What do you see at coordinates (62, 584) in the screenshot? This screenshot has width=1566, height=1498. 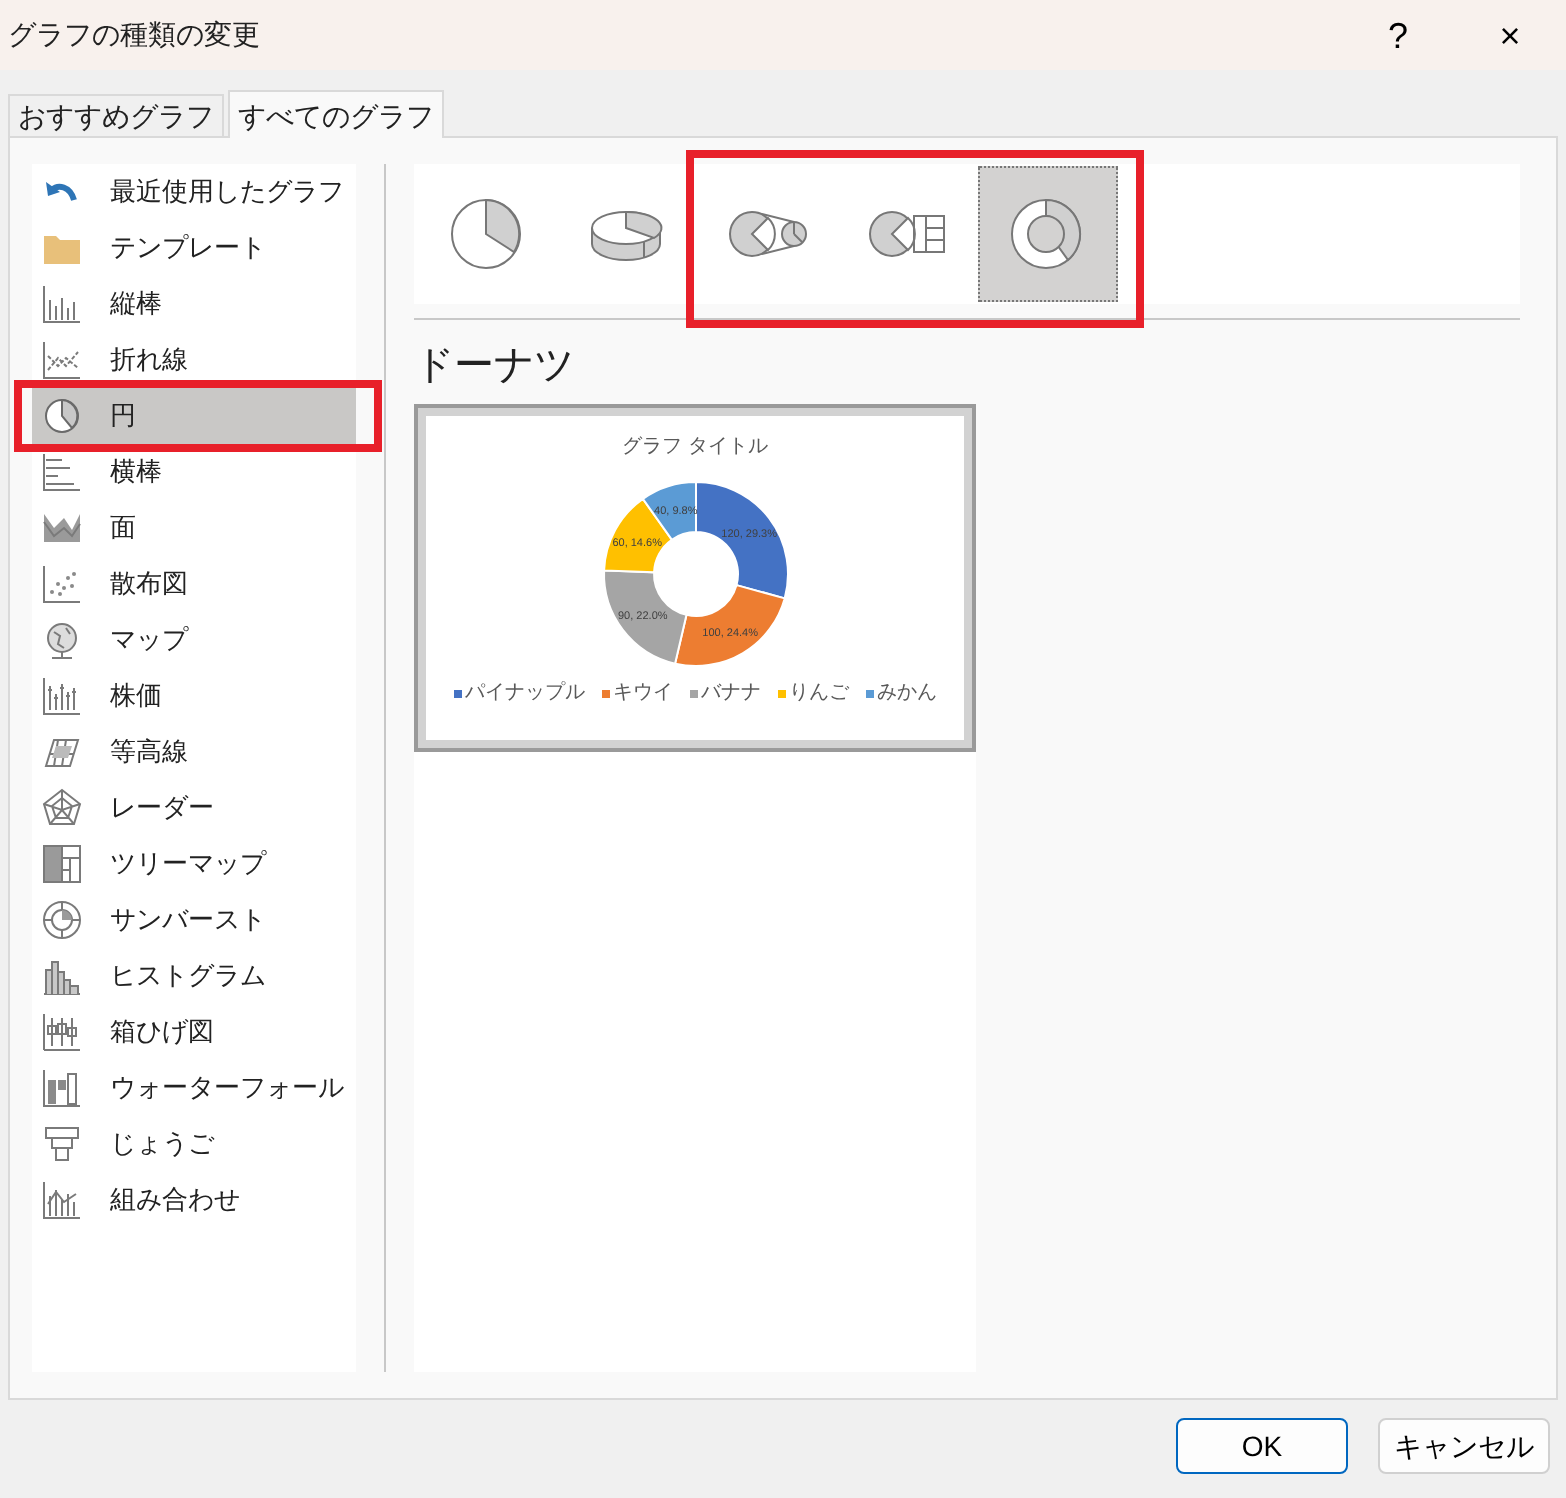 I see `scatter-chart-icon` at bounding box center [62, 584].